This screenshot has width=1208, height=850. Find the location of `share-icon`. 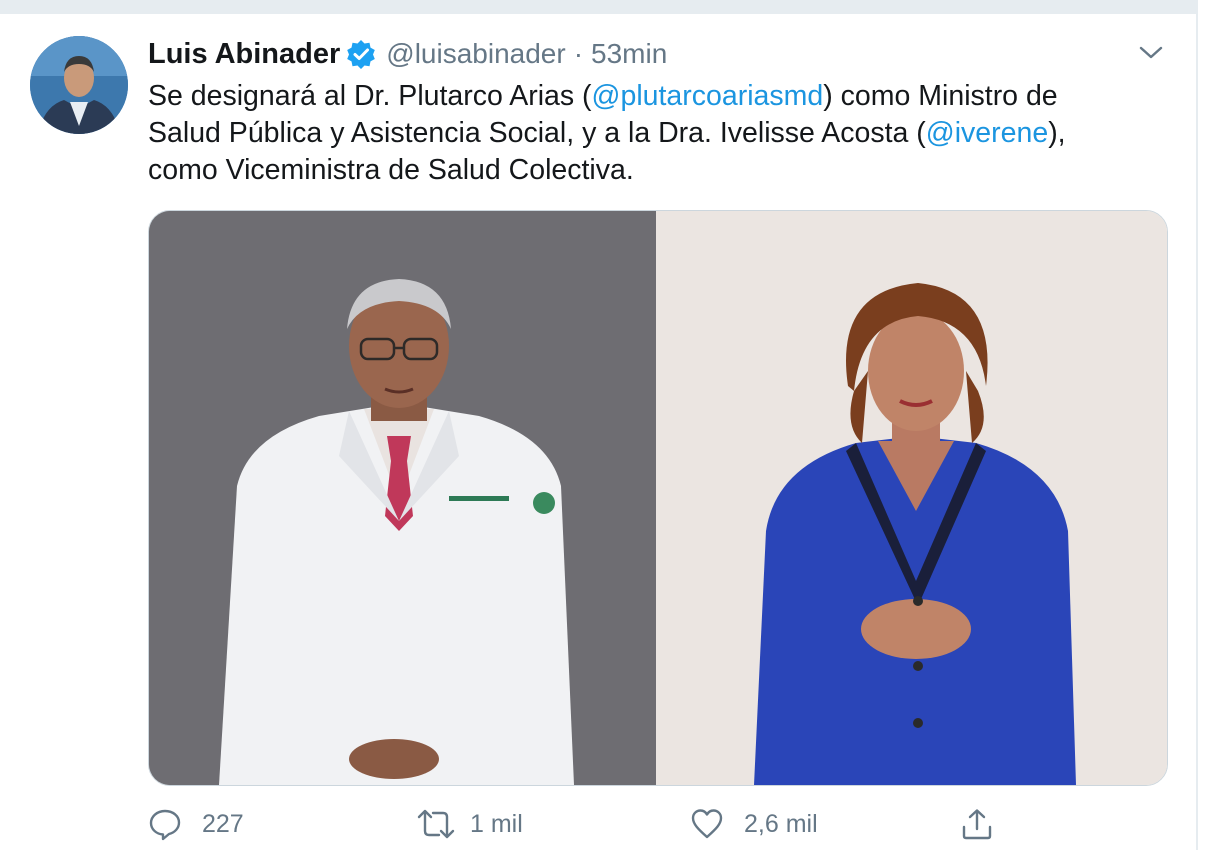

share-icon is located at coordinates (977, 824).